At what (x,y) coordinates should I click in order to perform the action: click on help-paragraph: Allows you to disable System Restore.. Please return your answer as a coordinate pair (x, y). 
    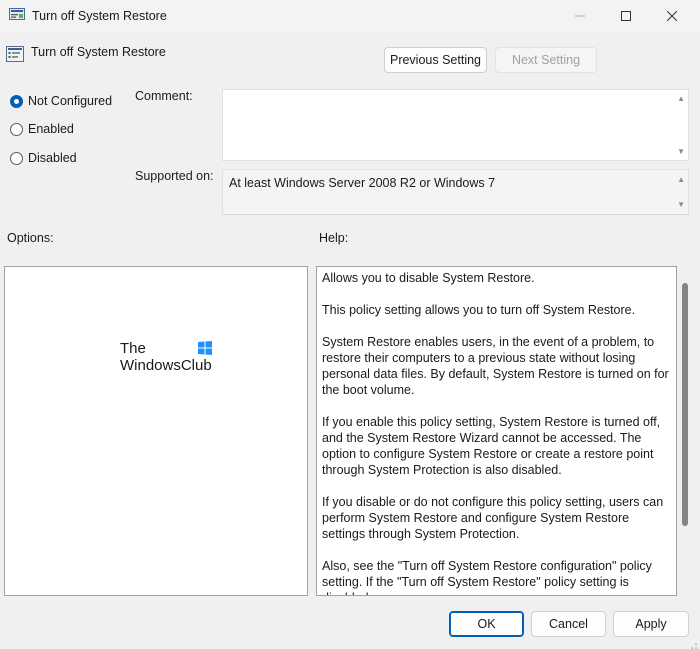
    Looking at the image, I should click on (428, 278).